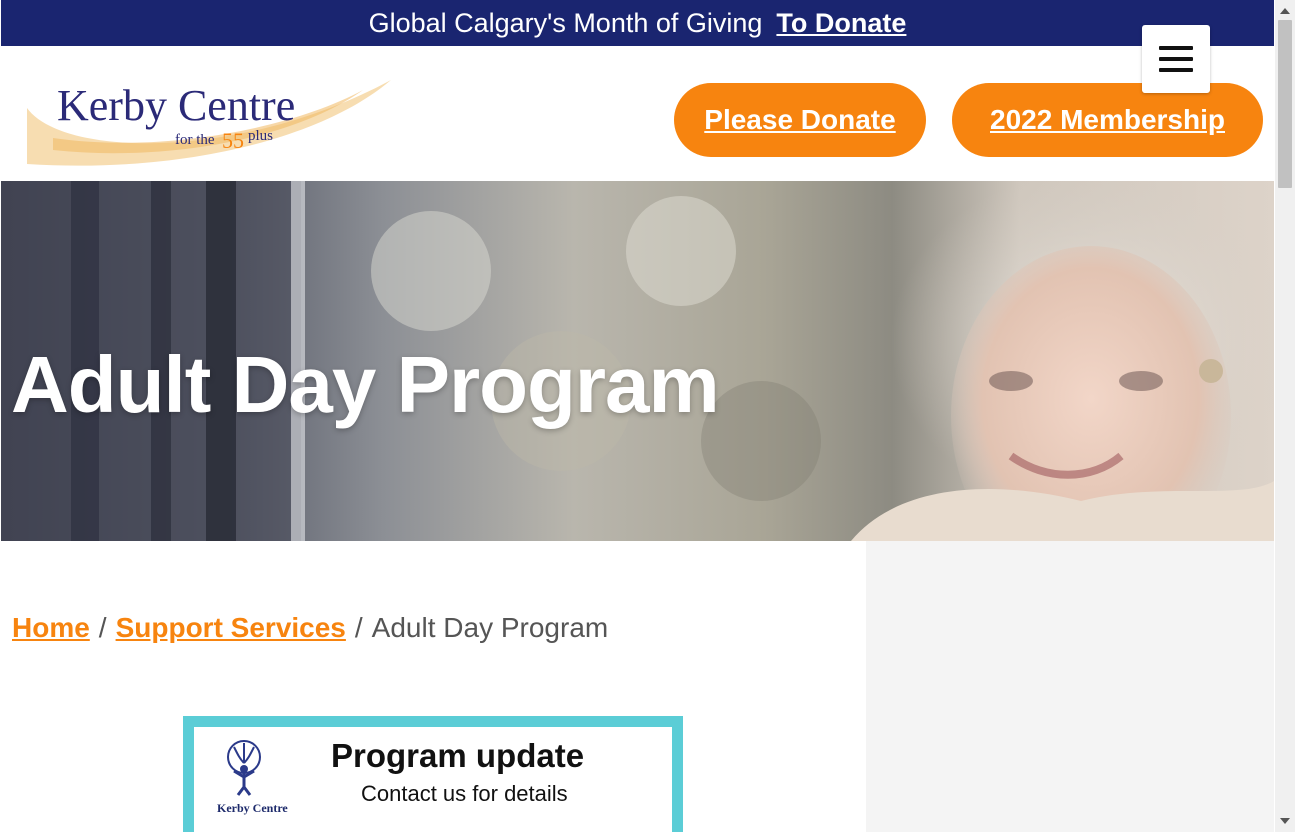 This screenshot has width=1295, height=832. I want to click on to-donate-link: To Donate, so click(841, 23).